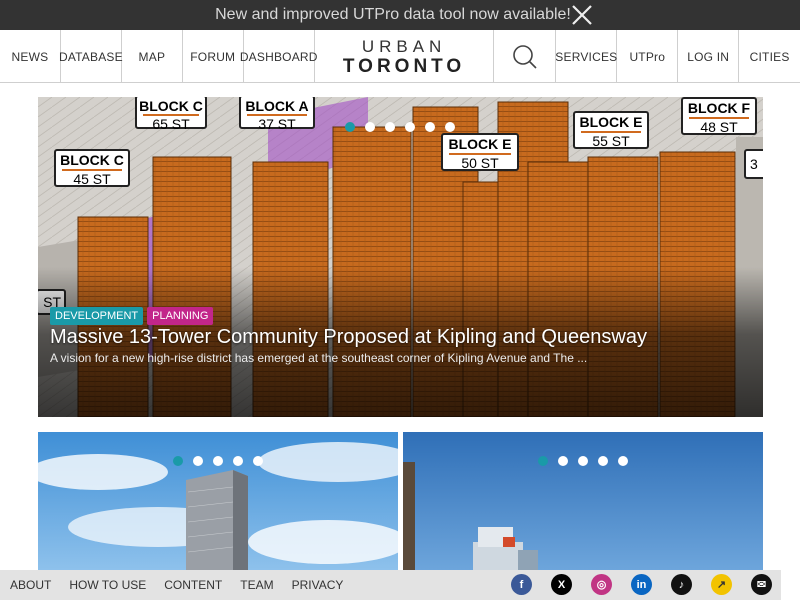 This screenshot has height=600, width=800. Describe the element at coordinates (404, 66) in the screenshot. I see `logo-line-2: TORONTO` at that location.